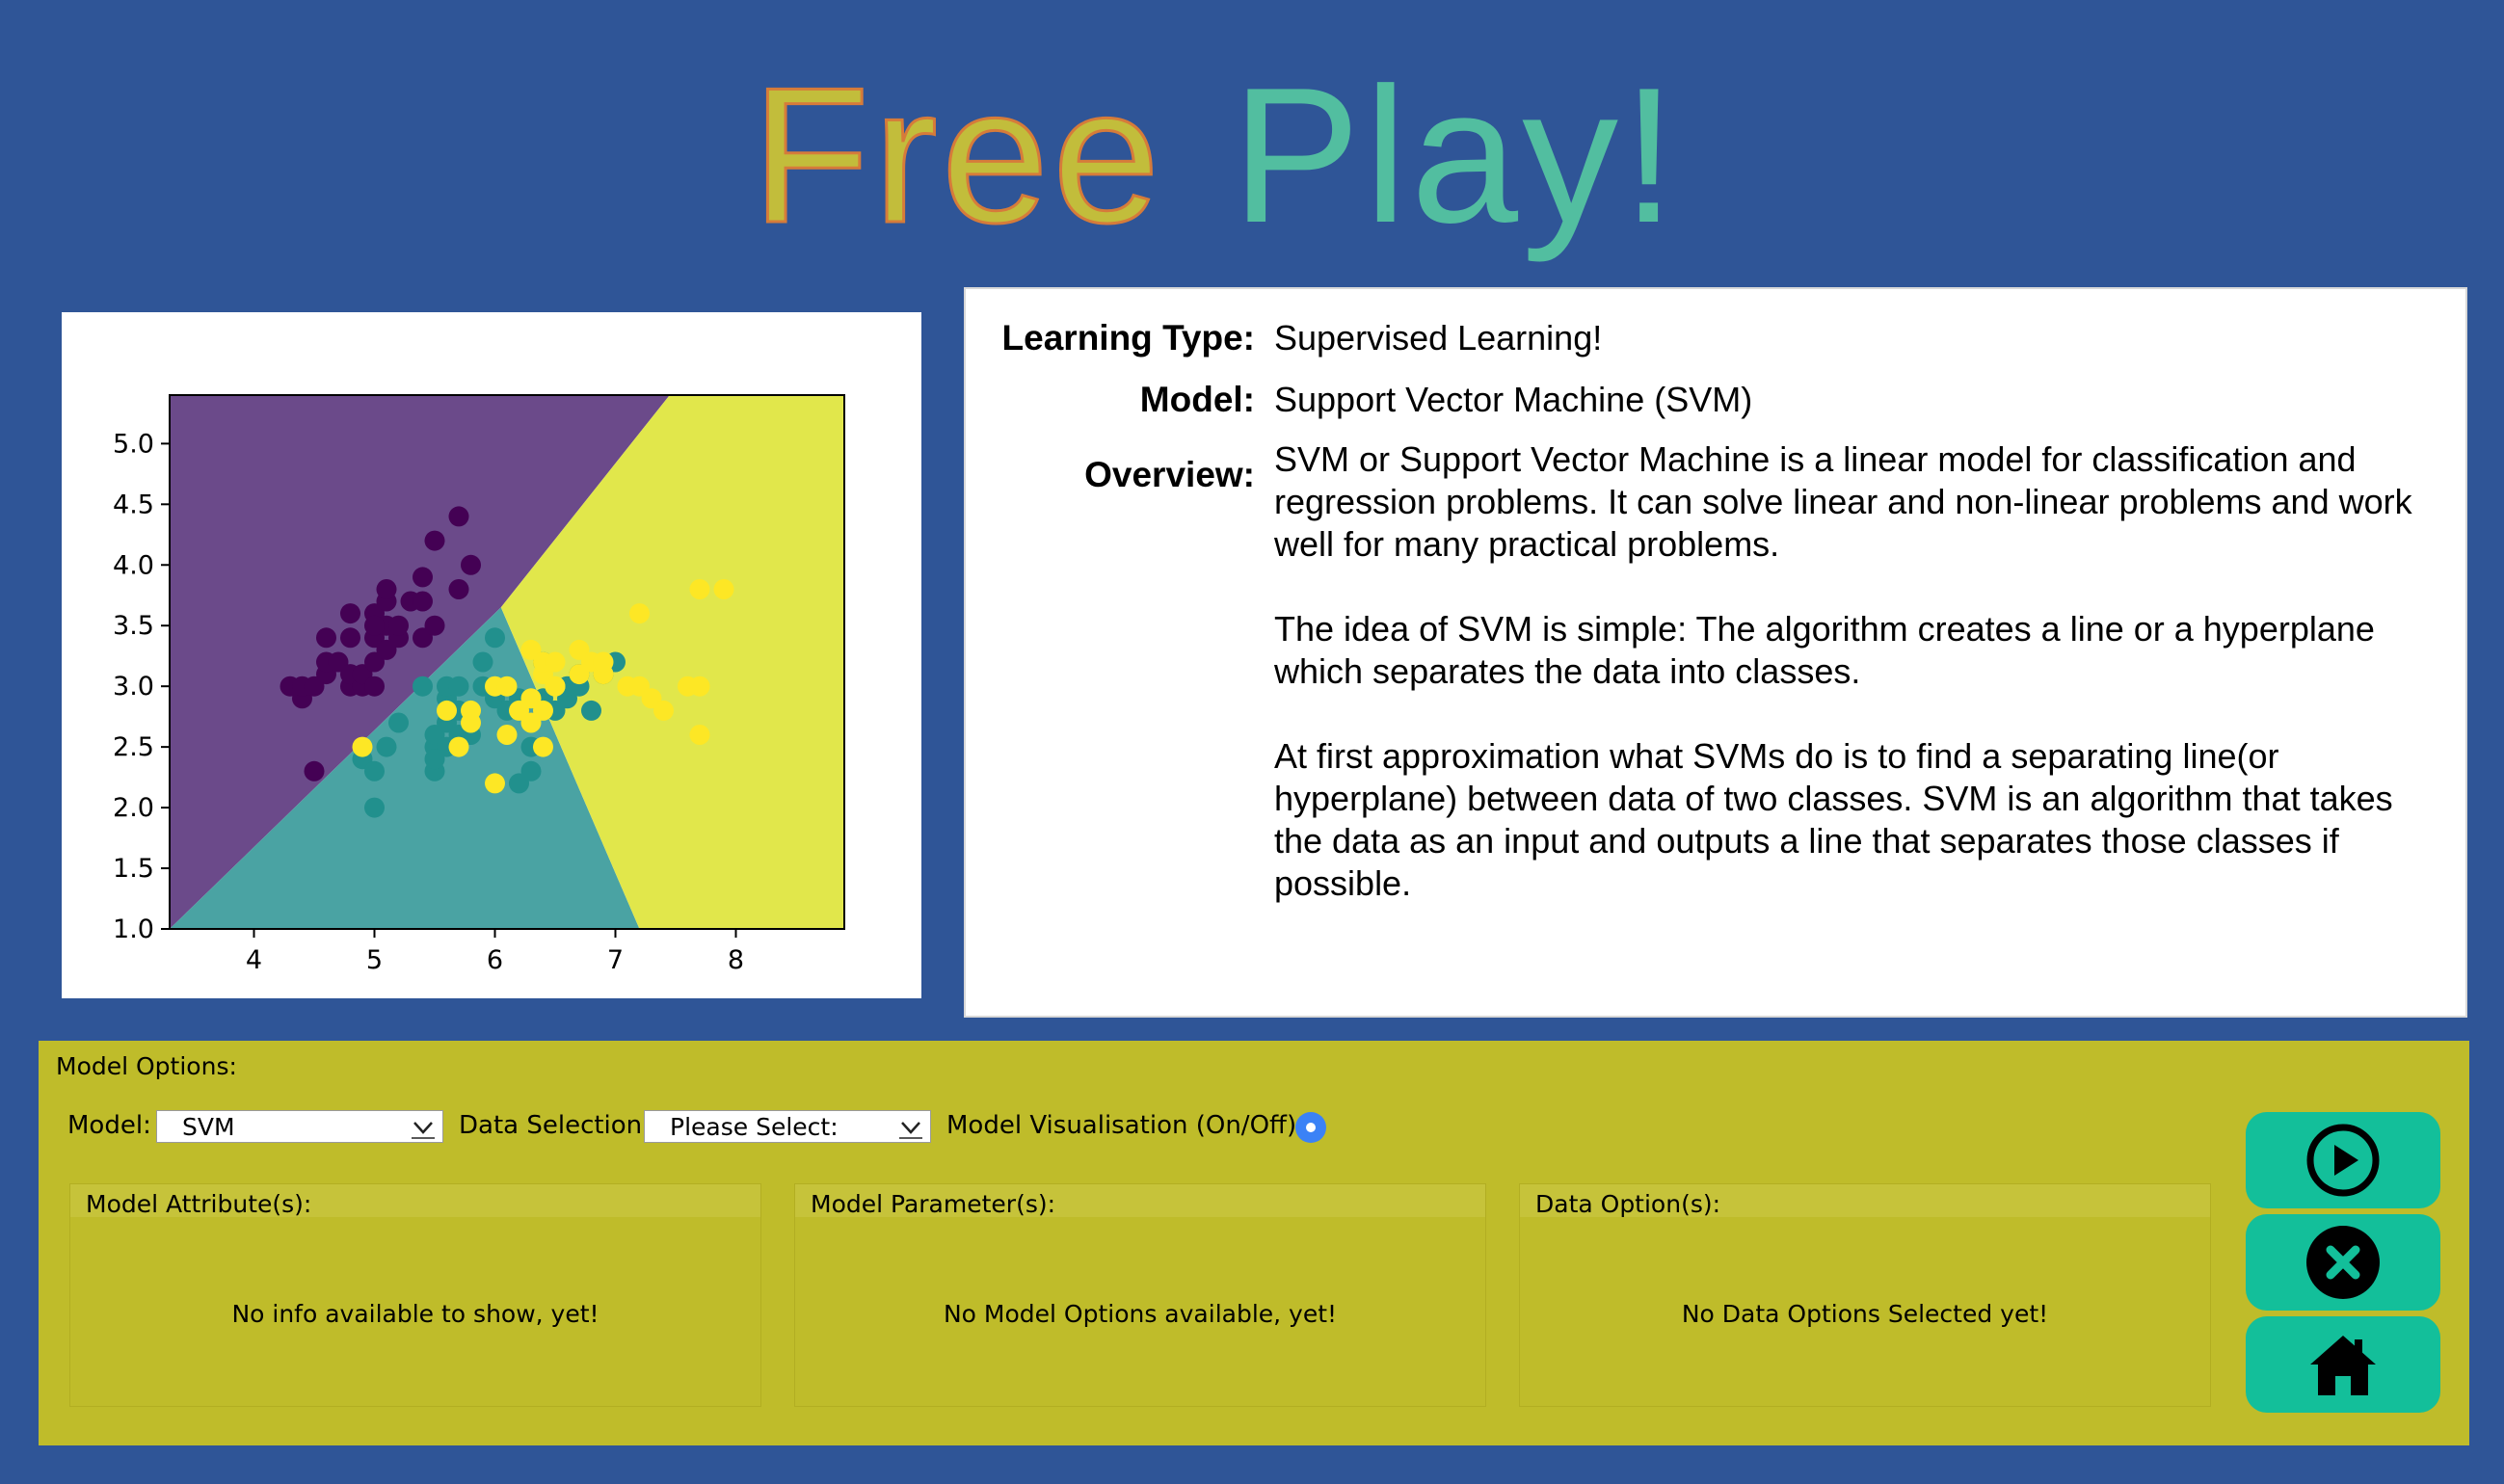 This screenshot has height=1484, width=2504. Describe the element at coordinates (199, 1204) in the screenshot. I see `model-attributes-label: Model Attribute(s):` at that location.